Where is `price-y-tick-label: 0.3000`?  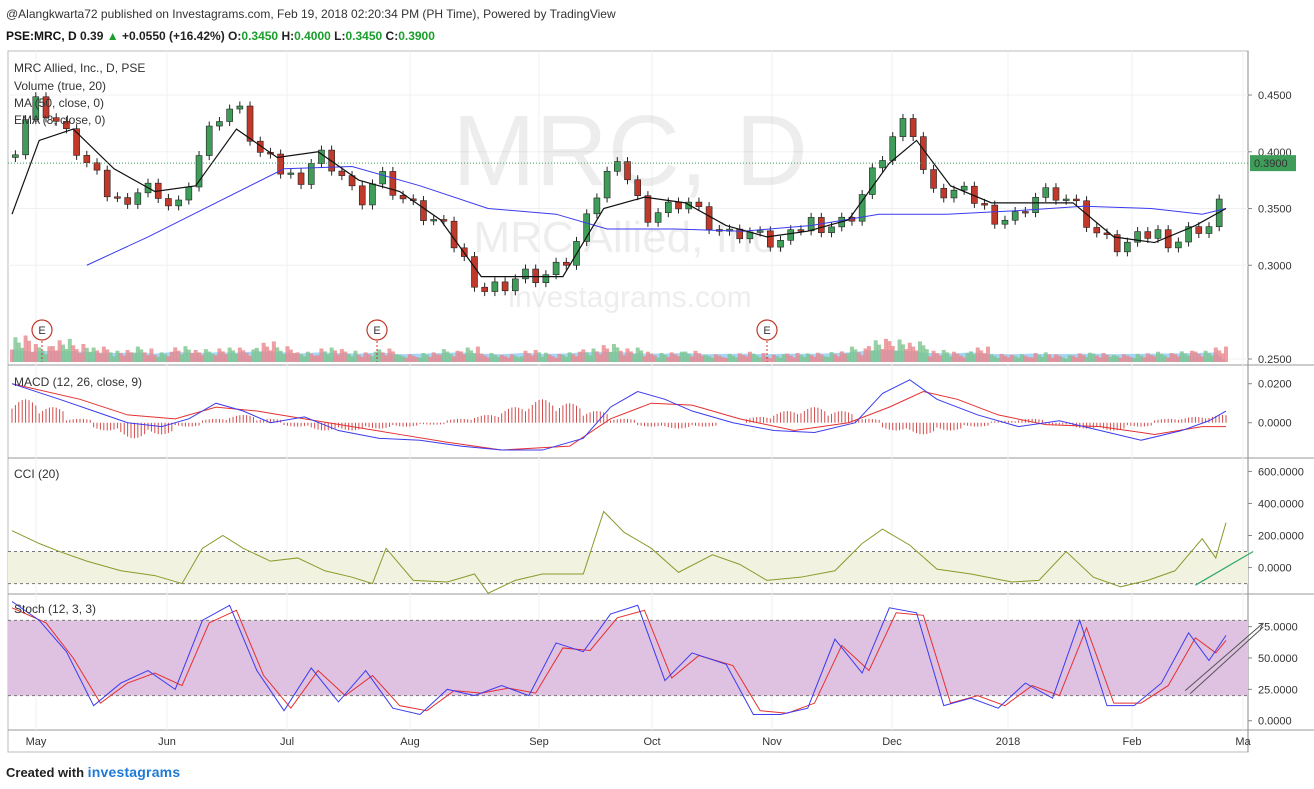 price-y-tick-label: 0.3000 is located at coordinates (1275, 266).